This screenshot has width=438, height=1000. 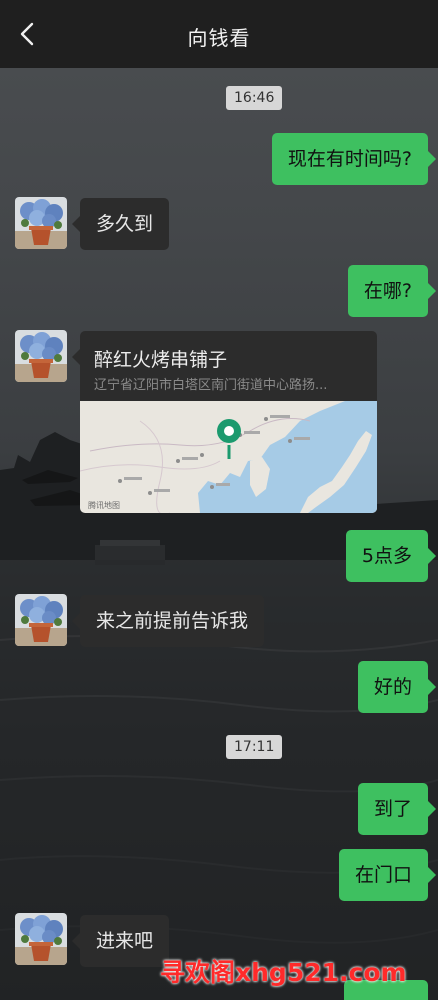 What do you see at coordinates (104, 505) in the screenshot?
I see `map-attribution: 腾讯地图` at bounding box center [104, 505].